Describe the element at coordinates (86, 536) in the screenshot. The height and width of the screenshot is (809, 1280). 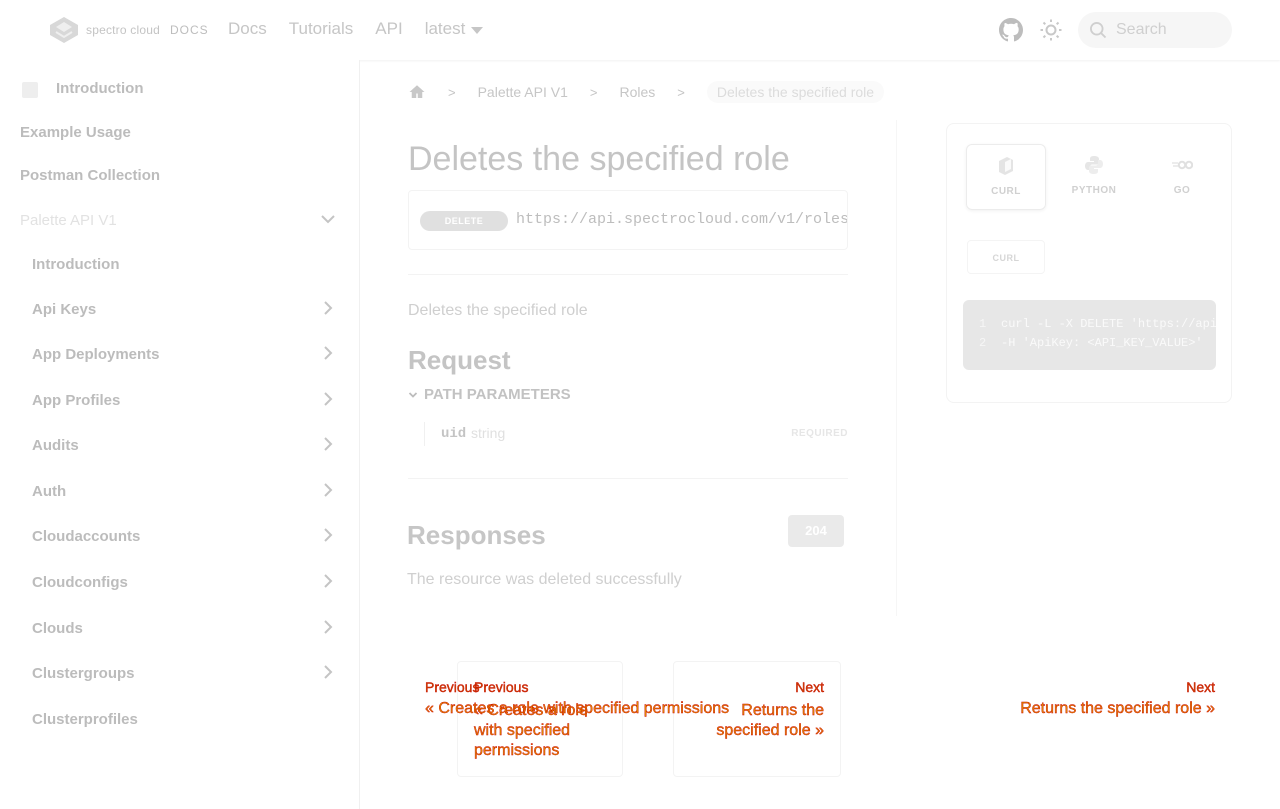
I see `sidebar-item-label: Cloudaccounts` at that location.